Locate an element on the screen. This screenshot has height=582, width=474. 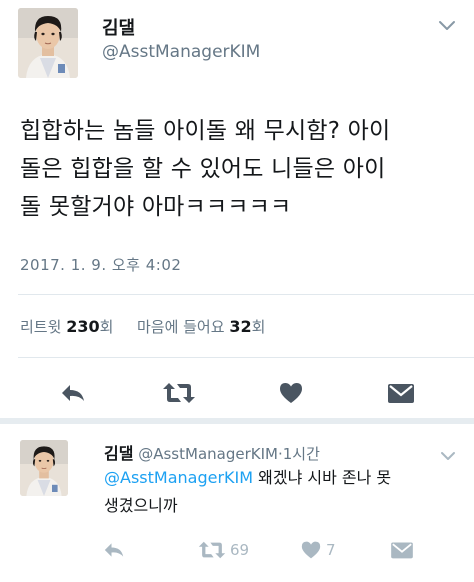
tweet-actions is located at coordinates (237, 393).